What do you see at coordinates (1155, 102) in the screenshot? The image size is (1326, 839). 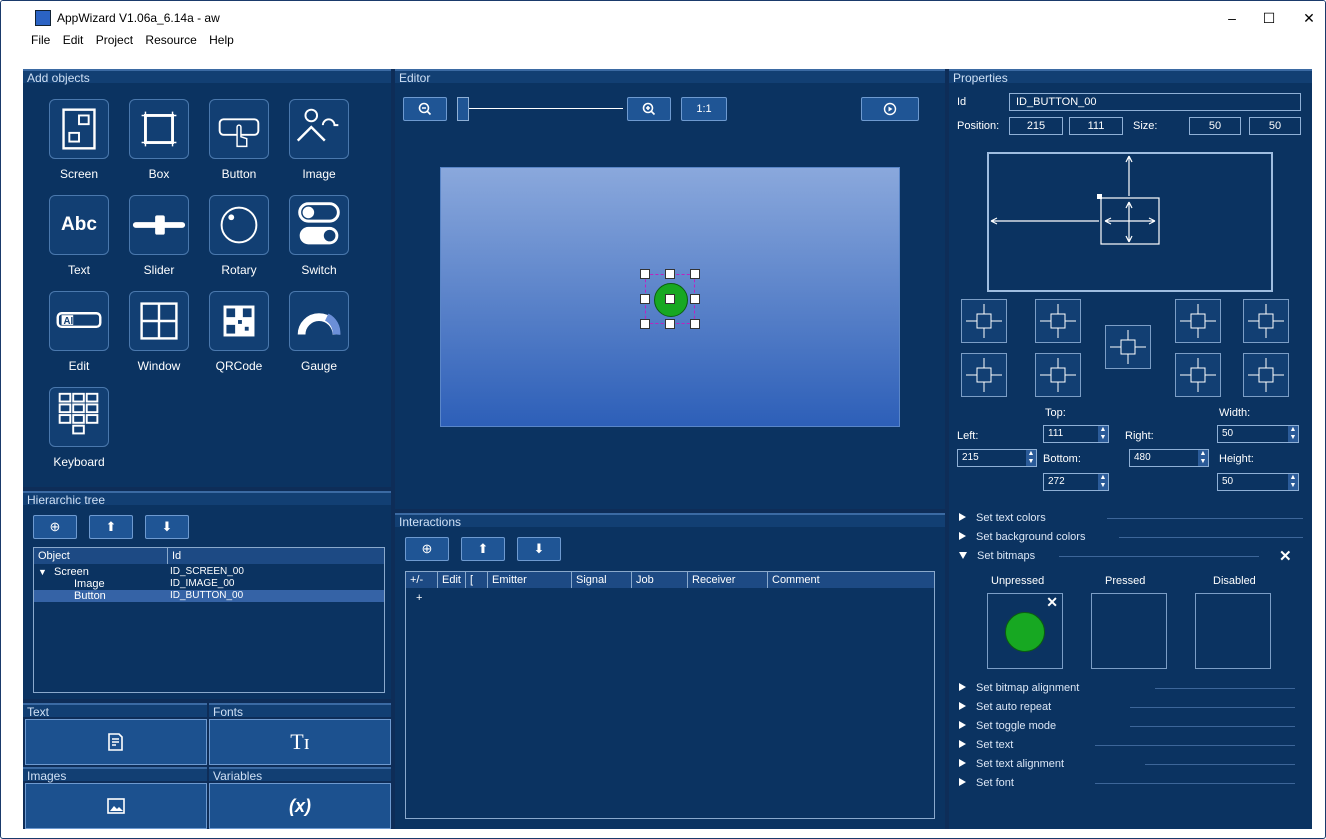 I see `id-field: ID_BUTTON_00` at bounding box center [1155, 102].